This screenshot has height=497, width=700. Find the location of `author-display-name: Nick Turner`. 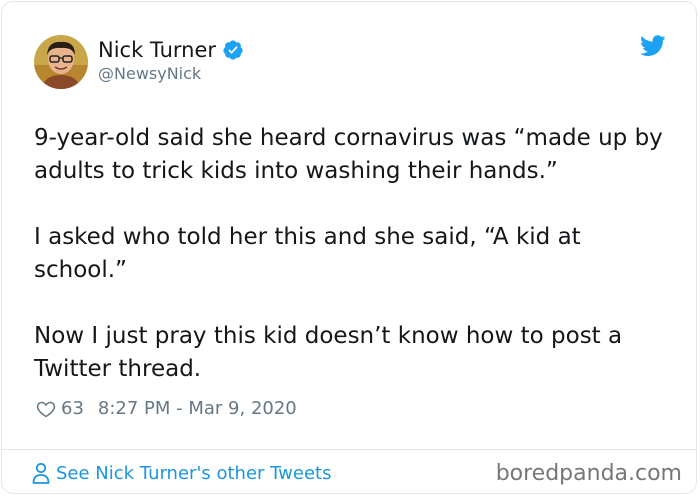

author-display-name: Nick Turner is located at coordinates (157, 50).